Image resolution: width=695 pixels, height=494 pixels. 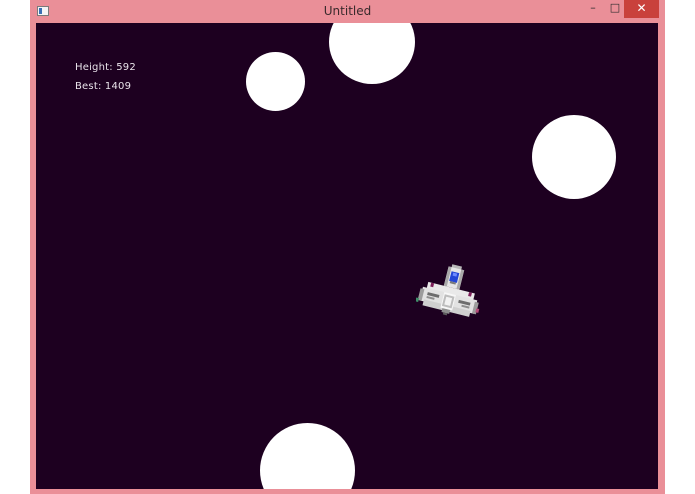 I want to click on height-readout: Height: 592, so click(x=105, y=67).